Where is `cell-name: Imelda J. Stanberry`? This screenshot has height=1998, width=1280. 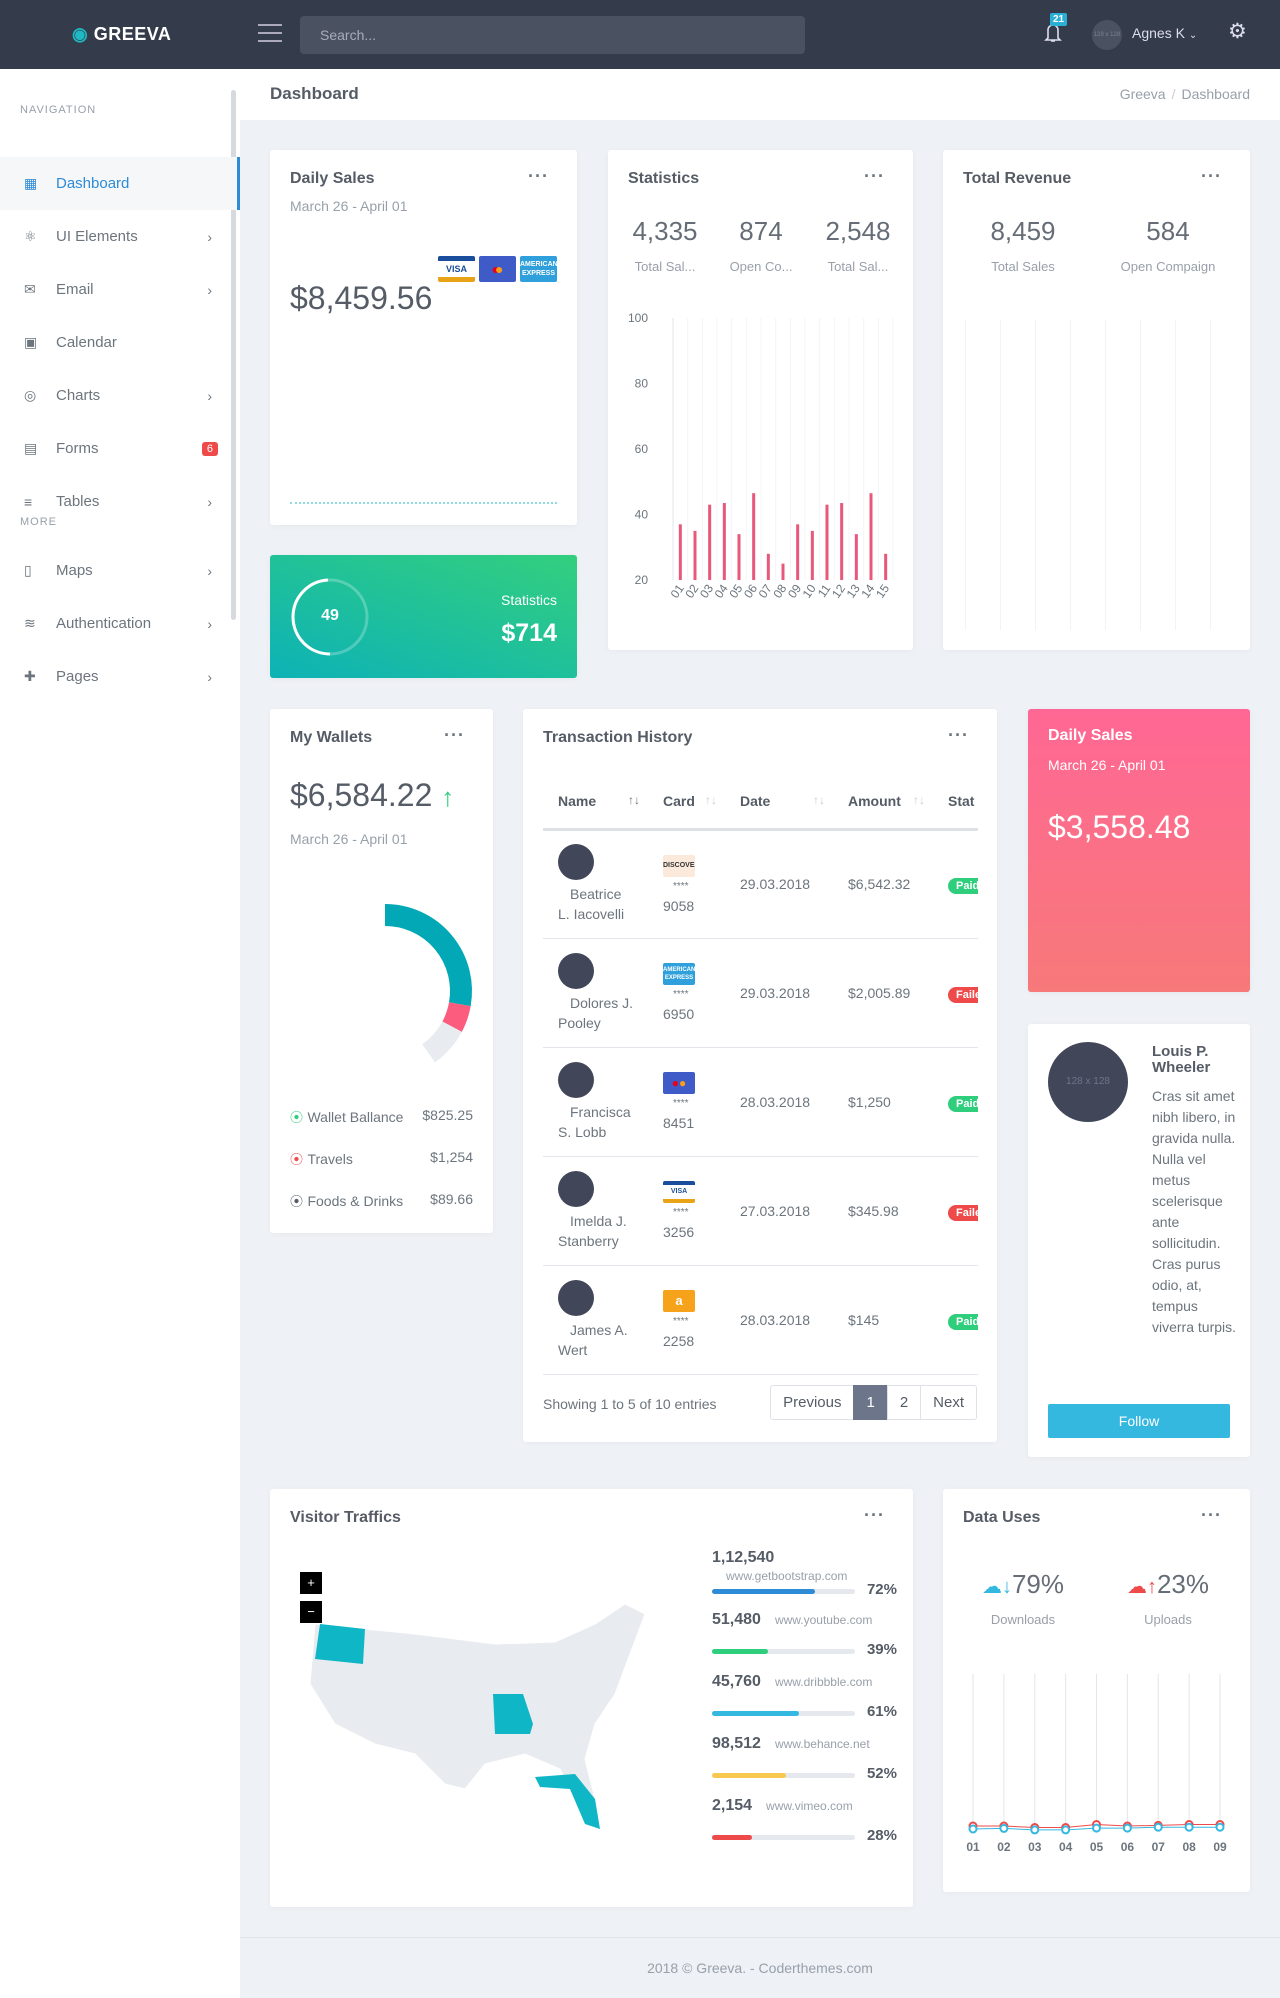 cell-name: Imelda J. Stanberry is located at coordinates (595, 1211).